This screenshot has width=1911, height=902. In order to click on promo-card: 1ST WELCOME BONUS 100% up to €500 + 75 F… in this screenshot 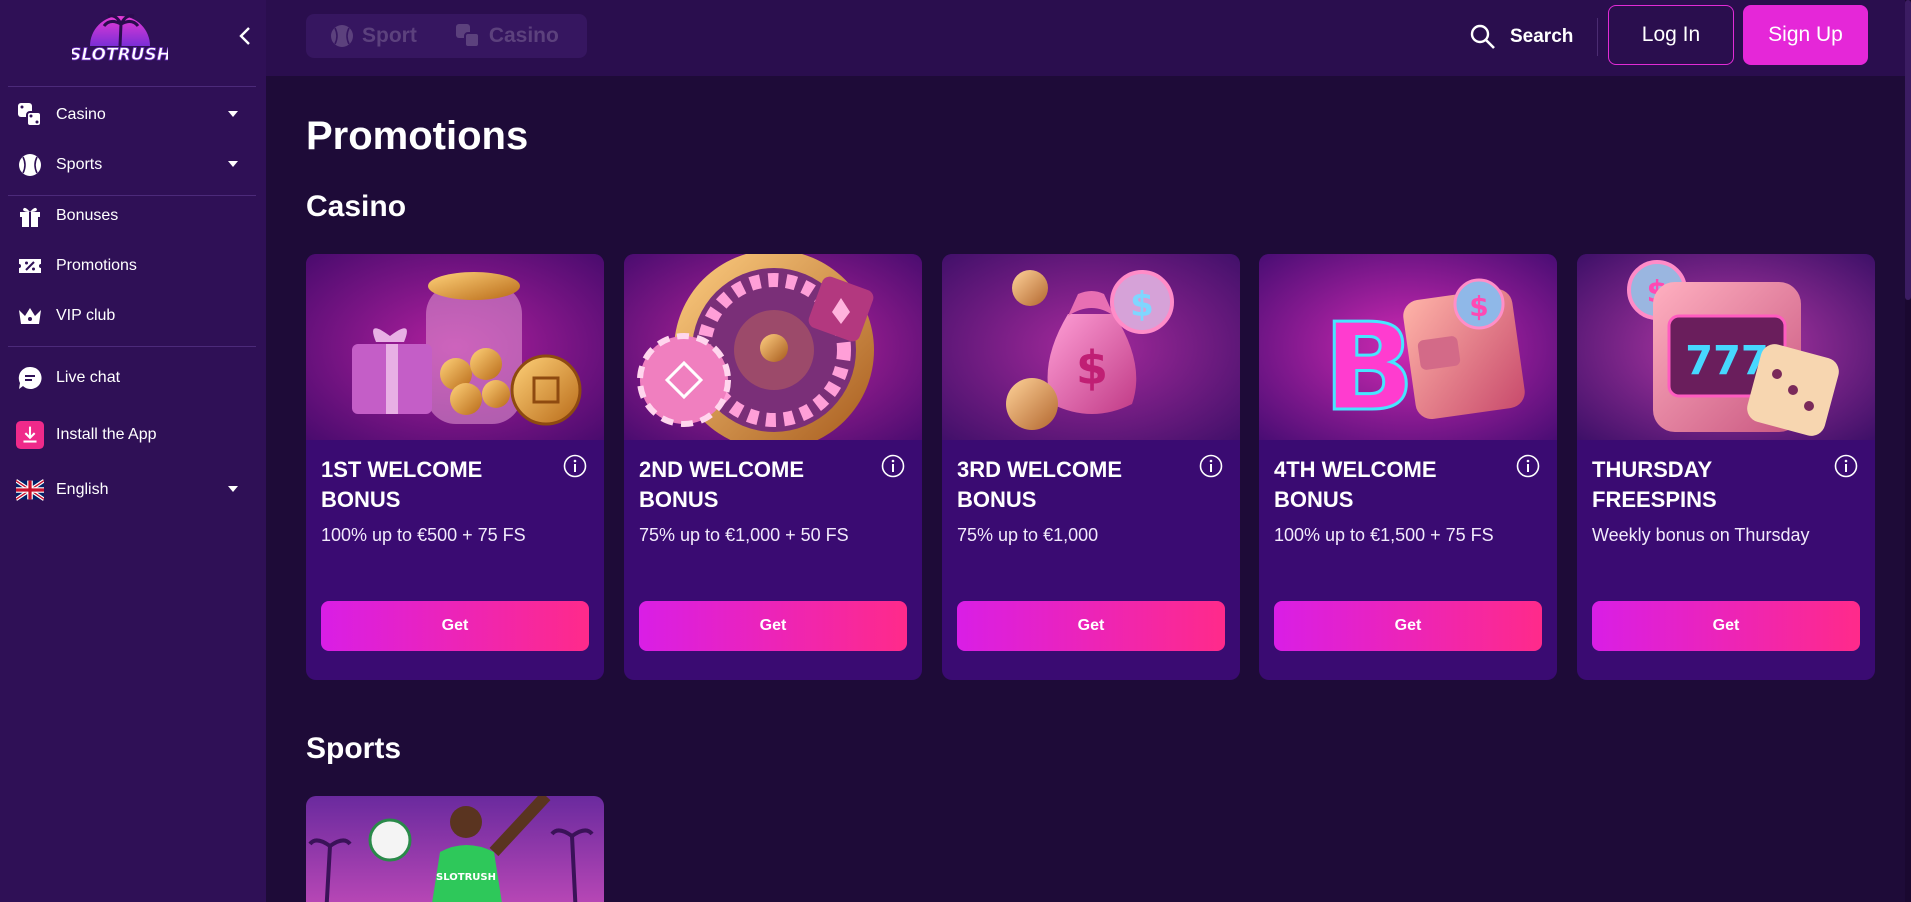, I will do `click(455, 467)`.